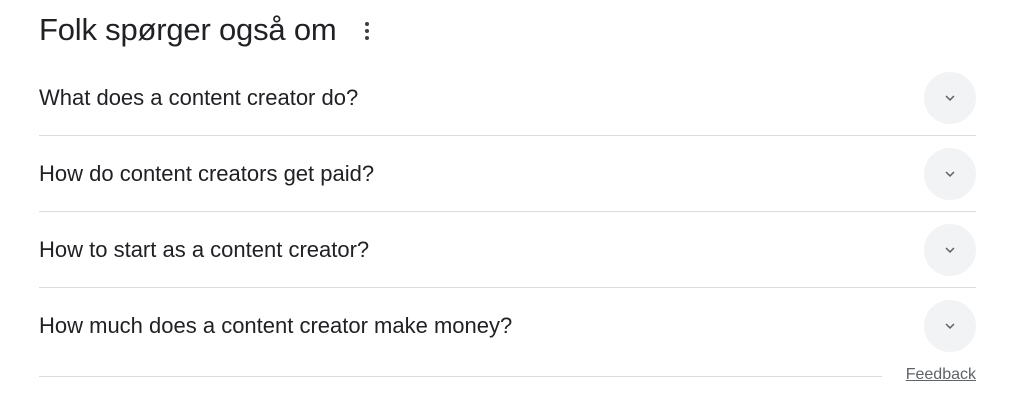 The image size is (1024, 416). I want to click on panel-footer: Feedback, so click(507, 376).